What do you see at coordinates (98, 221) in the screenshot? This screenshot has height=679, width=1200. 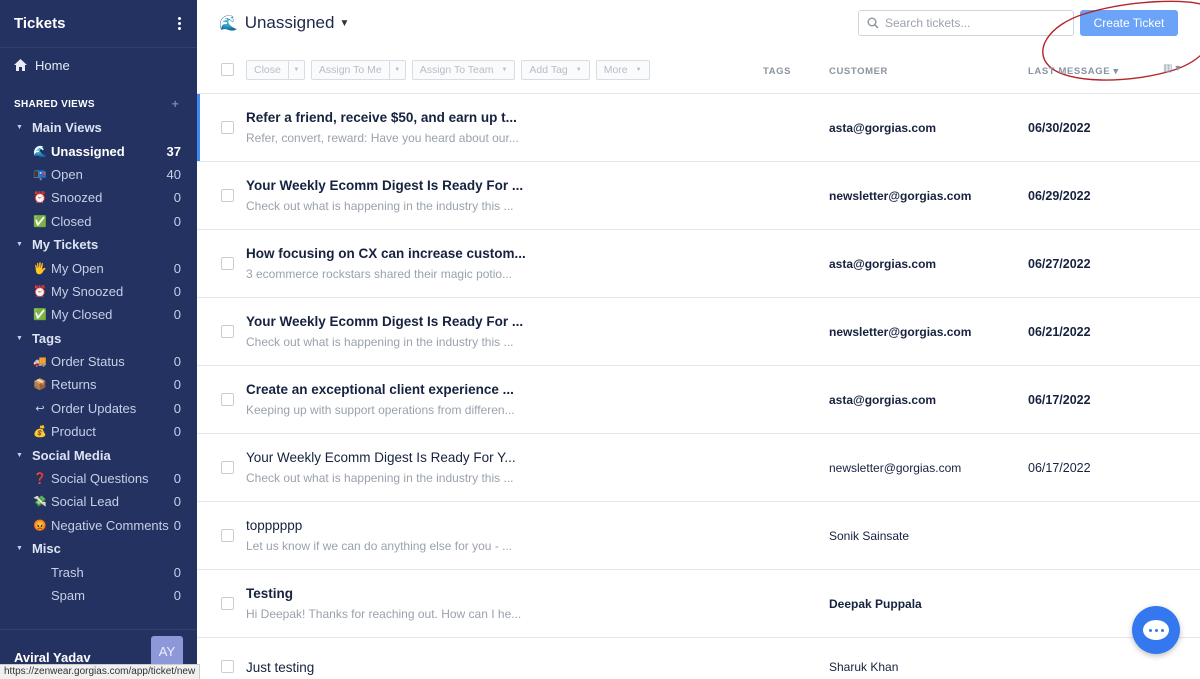 I see `sidebar-item-closed: ✅ Closed 0` at bounding box center [98, 221].